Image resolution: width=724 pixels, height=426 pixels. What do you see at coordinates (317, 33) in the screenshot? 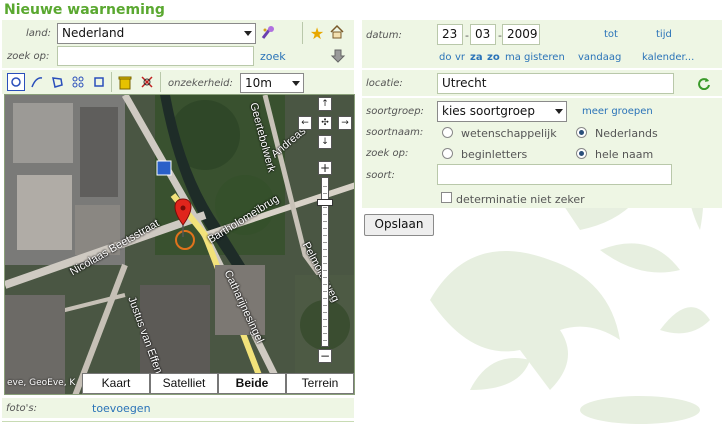
I see `star-icon: ★` at bounding box center [317, 33].